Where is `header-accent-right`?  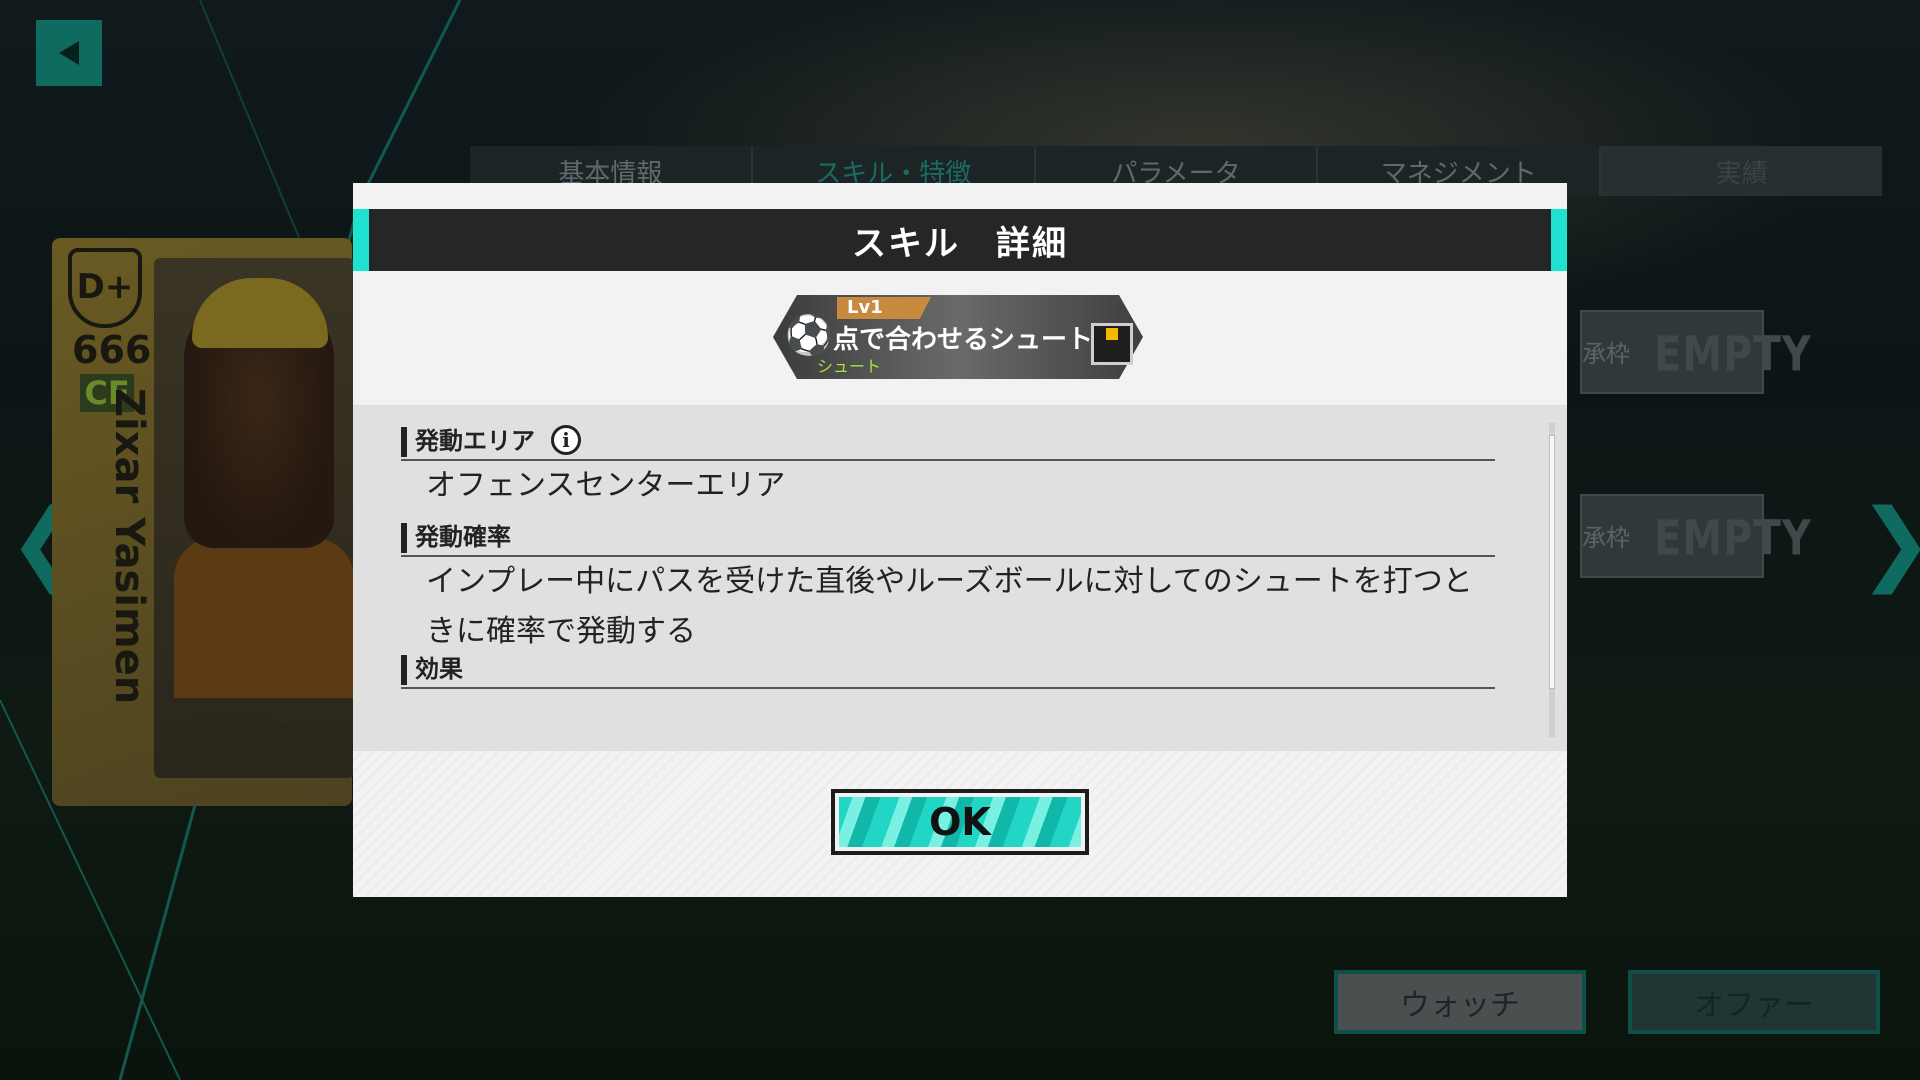 header-accent-right is located at coordinates (1559, 240).